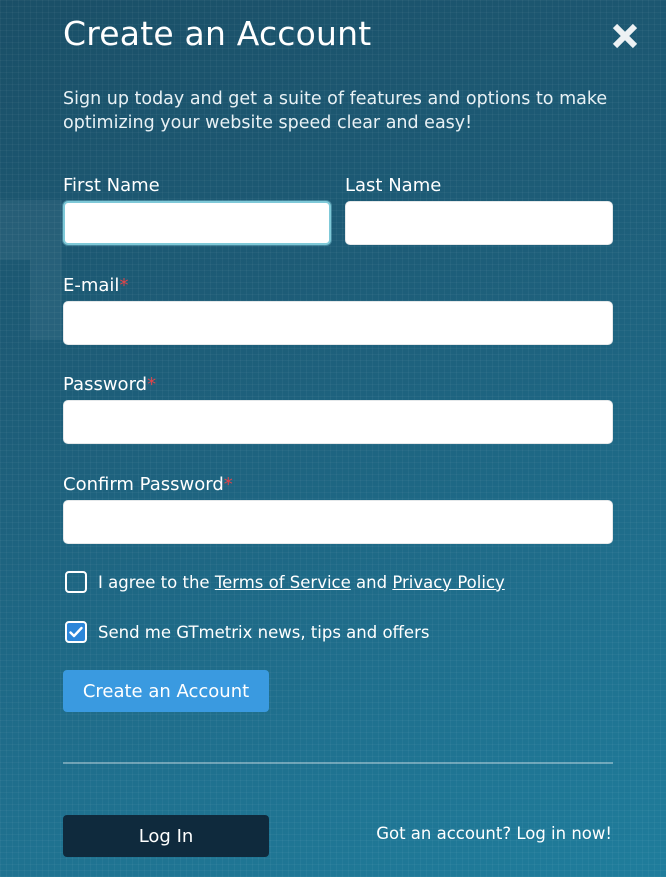  Describe the element at coordinates (494, 833) in the screenshot. I see `login-hint-text: Got an account? Log in now!` at that location.